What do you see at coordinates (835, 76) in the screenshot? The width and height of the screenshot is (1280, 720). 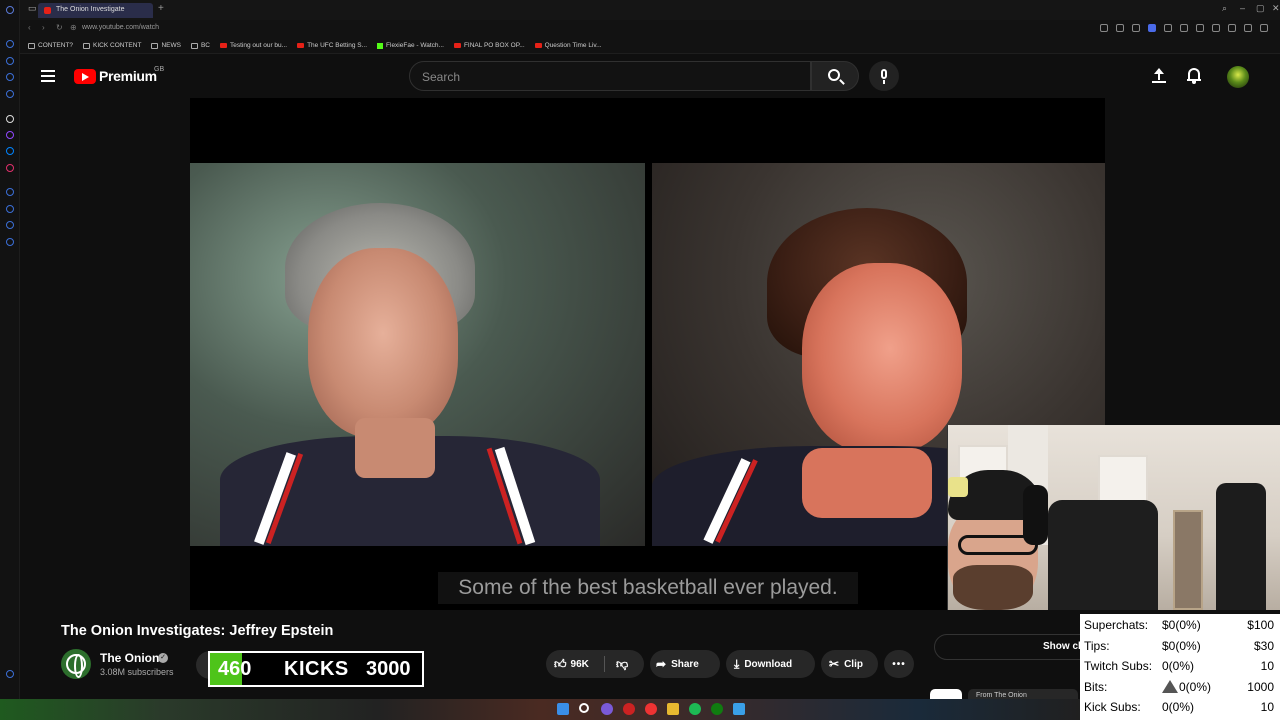 I see `search-button` at bounding box center [835, 76].